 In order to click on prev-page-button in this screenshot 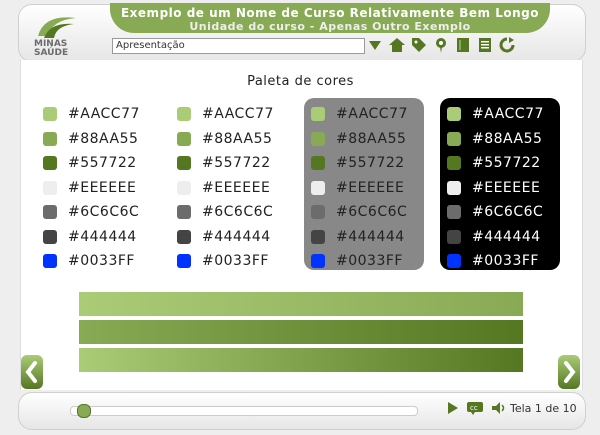, I will do `click(32, 372)`.